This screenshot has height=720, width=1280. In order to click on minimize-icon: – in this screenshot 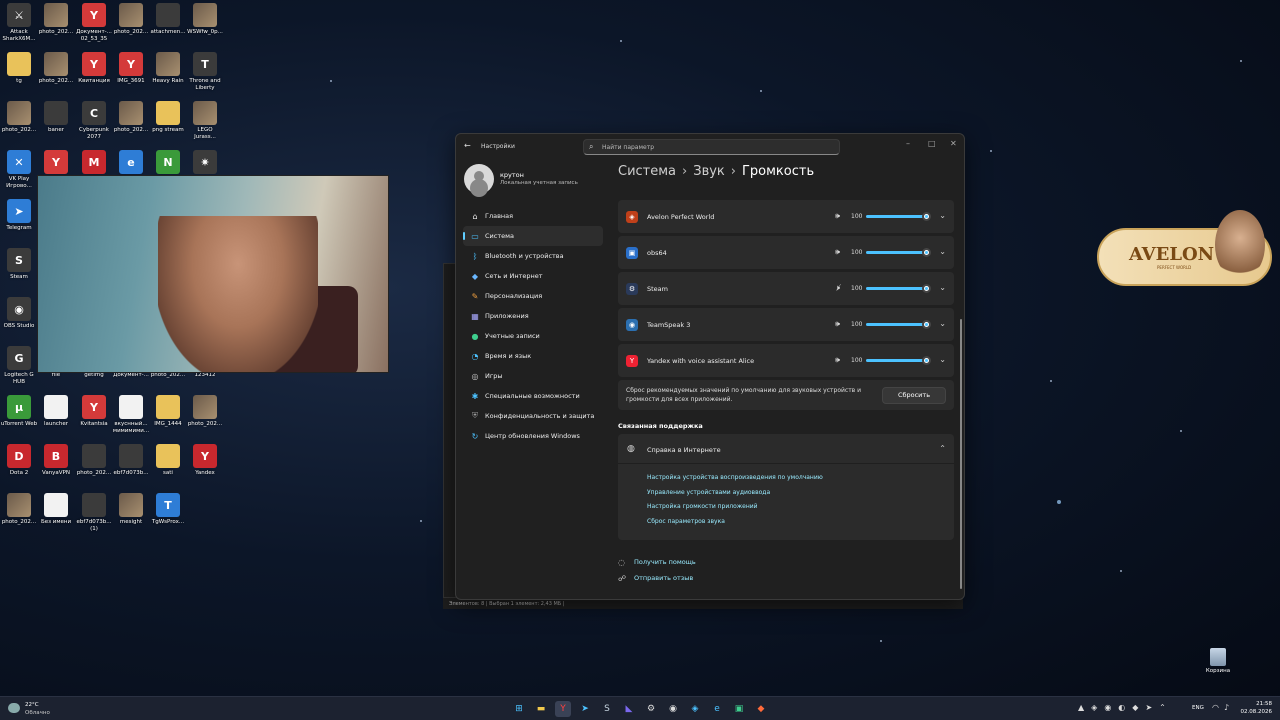, I will do `click(908, 143)`.